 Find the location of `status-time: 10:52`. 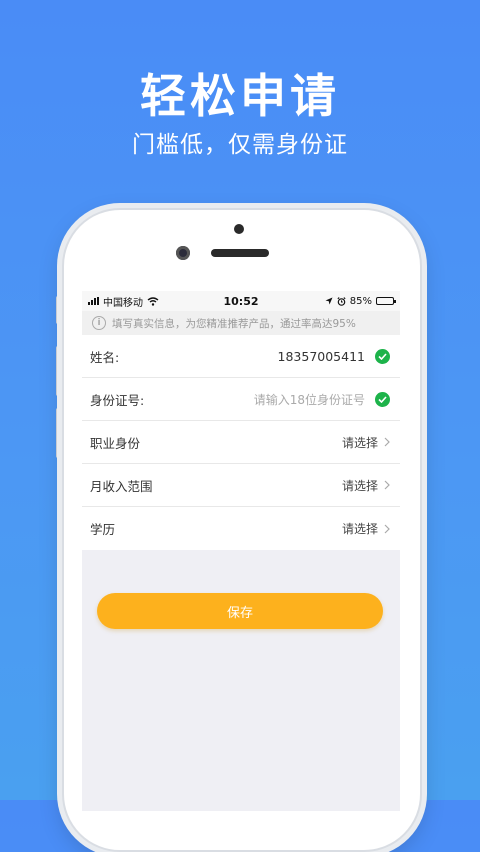

status-time: 10:52 is located at coordinates (241, 301).